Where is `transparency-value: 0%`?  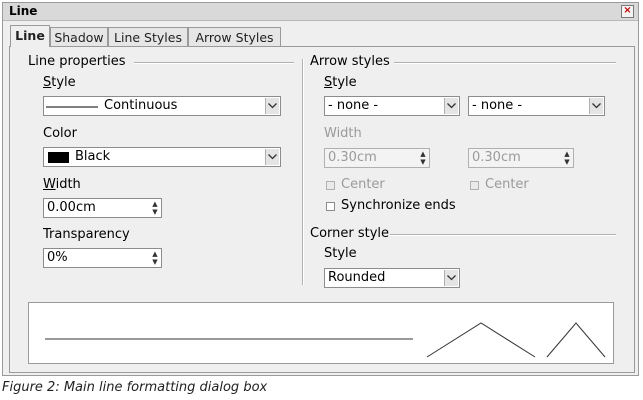 transparency-value: 0% is located at coordinates (57, 257).